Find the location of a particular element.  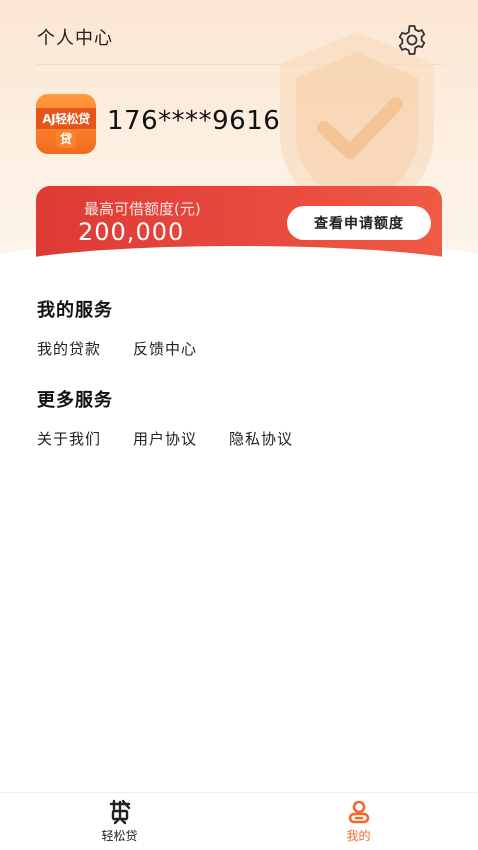

user-agreement-link: 用户协议 is located at coordinates (165, 438).